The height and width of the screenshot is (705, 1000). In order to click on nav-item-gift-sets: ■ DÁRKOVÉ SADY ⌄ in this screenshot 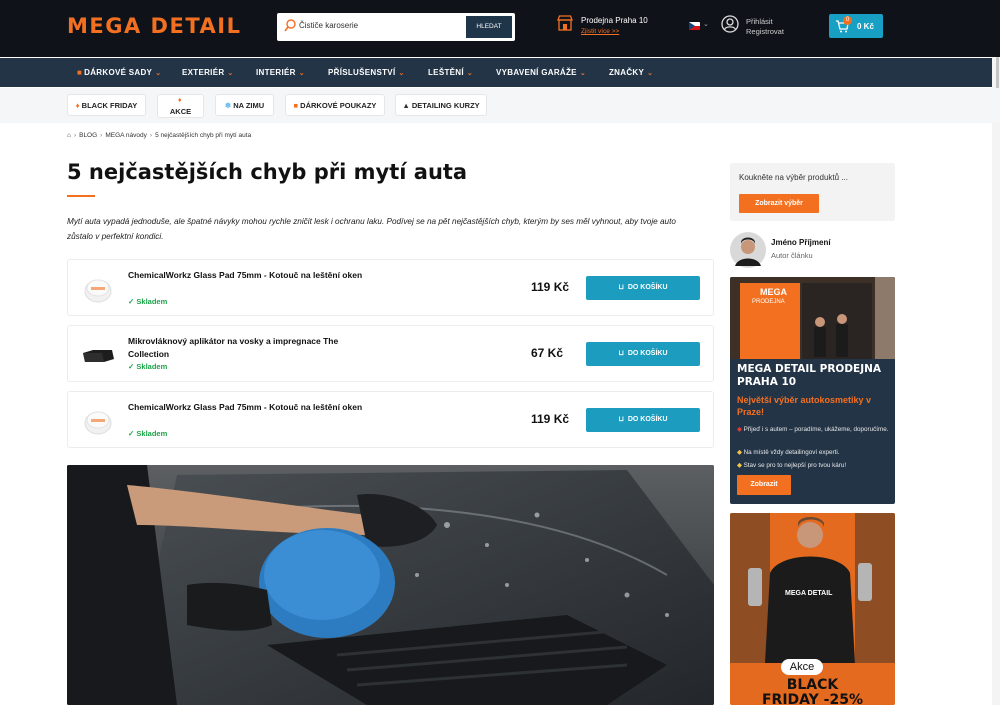, I will do `click(119, 72)`.